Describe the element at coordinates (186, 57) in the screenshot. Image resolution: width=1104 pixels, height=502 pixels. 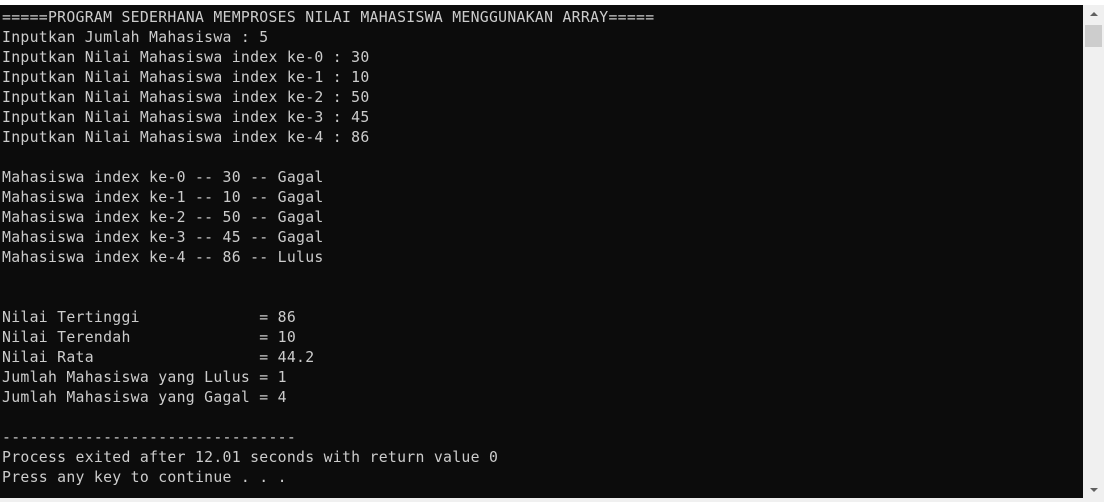
I see `console-line: Inputkan Nilai Mahasiswa index ke-0 : 30` at that location.